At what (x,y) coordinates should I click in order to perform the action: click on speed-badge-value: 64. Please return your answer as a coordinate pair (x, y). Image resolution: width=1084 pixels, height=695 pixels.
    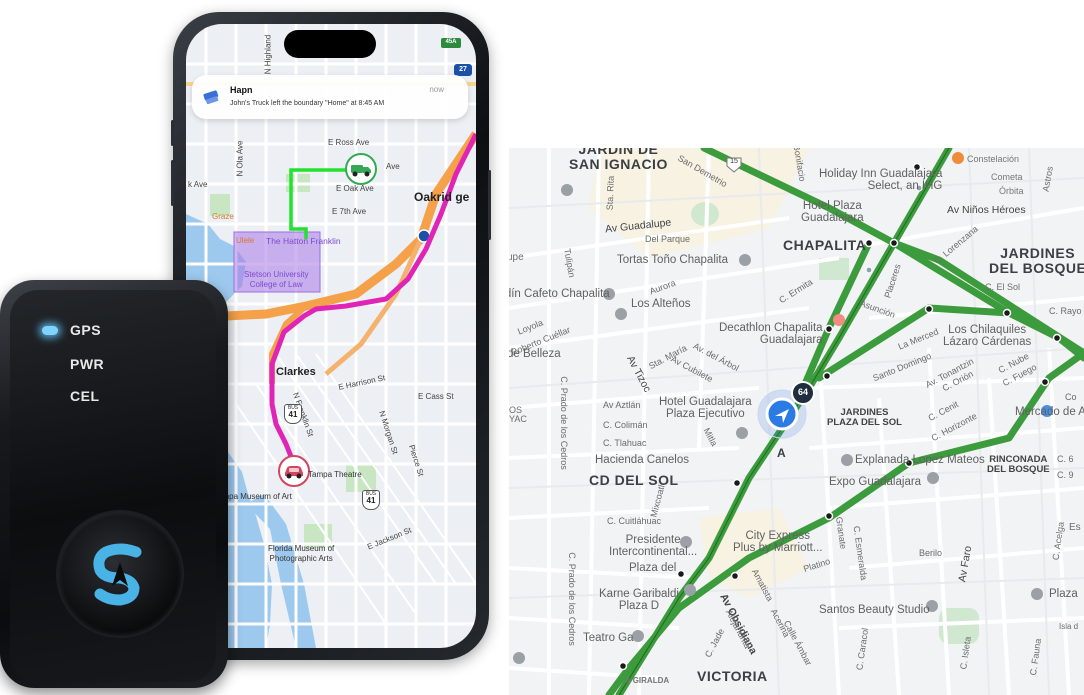
    Looking at the image, I should click on (802, 392).